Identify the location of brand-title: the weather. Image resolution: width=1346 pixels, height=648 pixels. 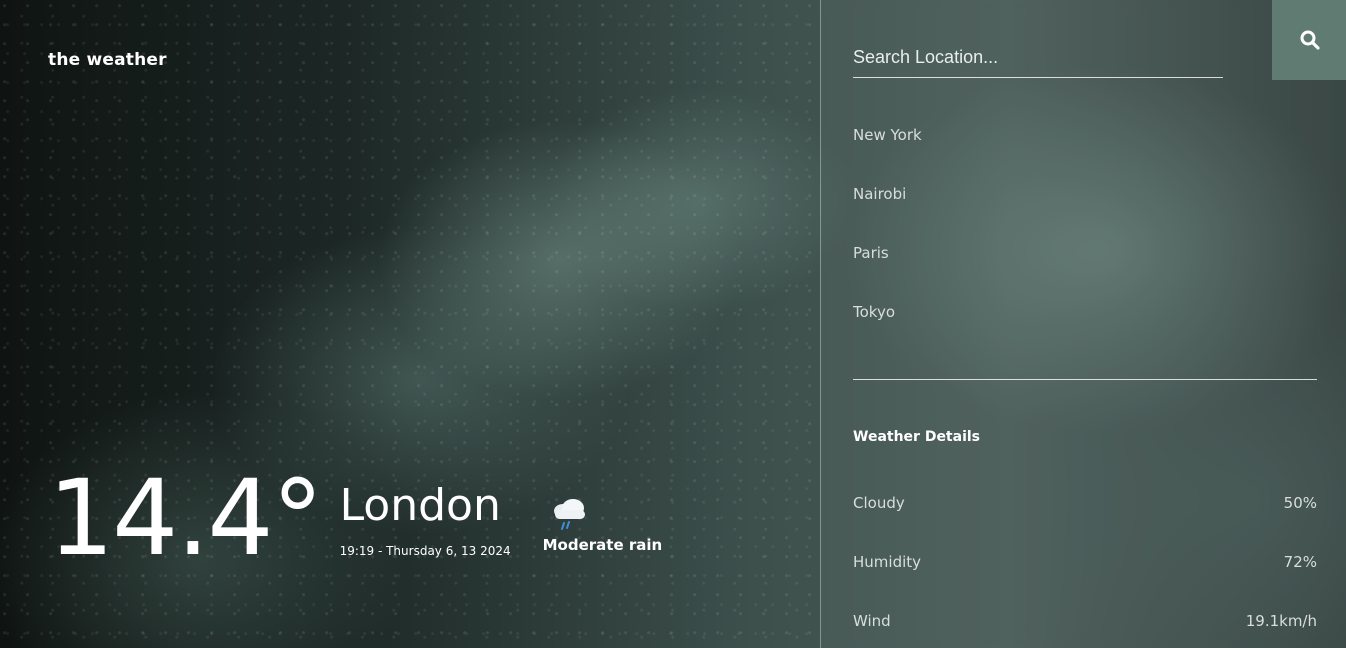
(107, 60).